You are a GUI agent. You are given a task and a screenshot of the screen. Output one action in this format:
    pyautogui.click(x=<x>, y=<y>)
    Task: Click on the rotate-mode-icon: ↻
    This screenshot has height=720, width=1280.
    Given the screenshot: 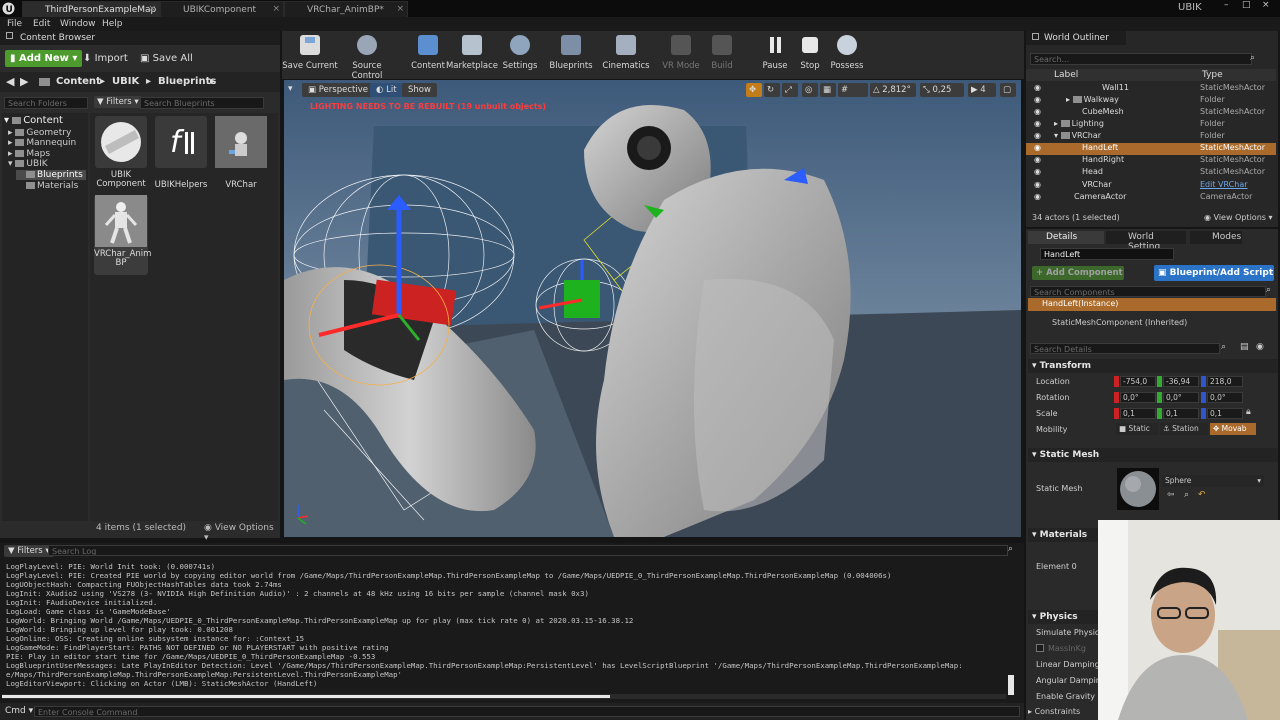 What is the action you would take?
    pyautogui.click(x=772, y=90)
    